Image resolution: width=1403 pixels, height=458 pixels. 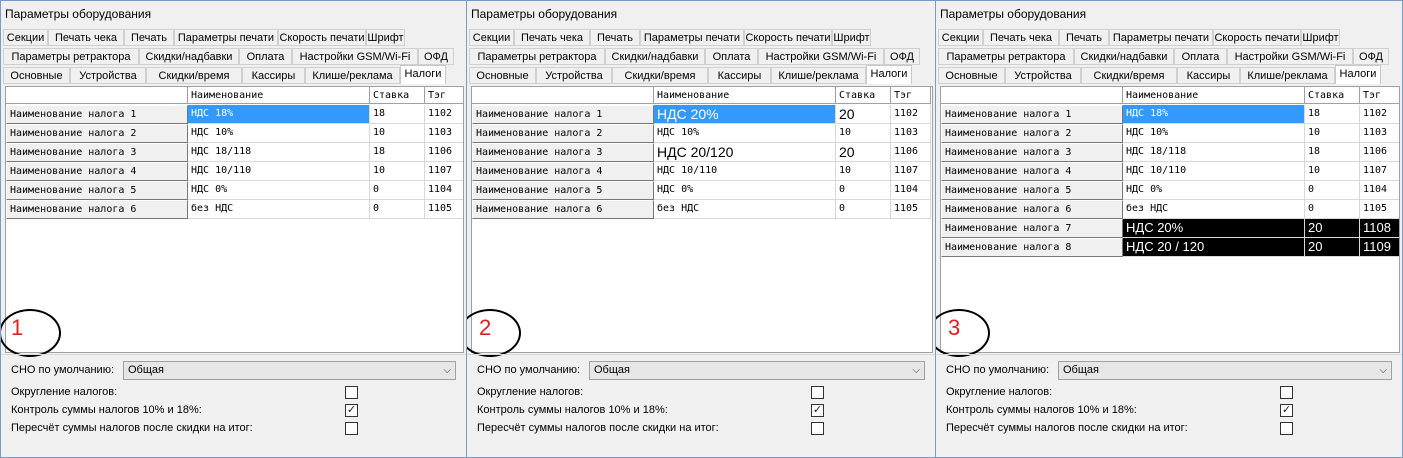 What do you see at coordinates (279, 152) in the screenshot?
I see `table-cell: НДС 18/118` at bounding box center [279, 152].